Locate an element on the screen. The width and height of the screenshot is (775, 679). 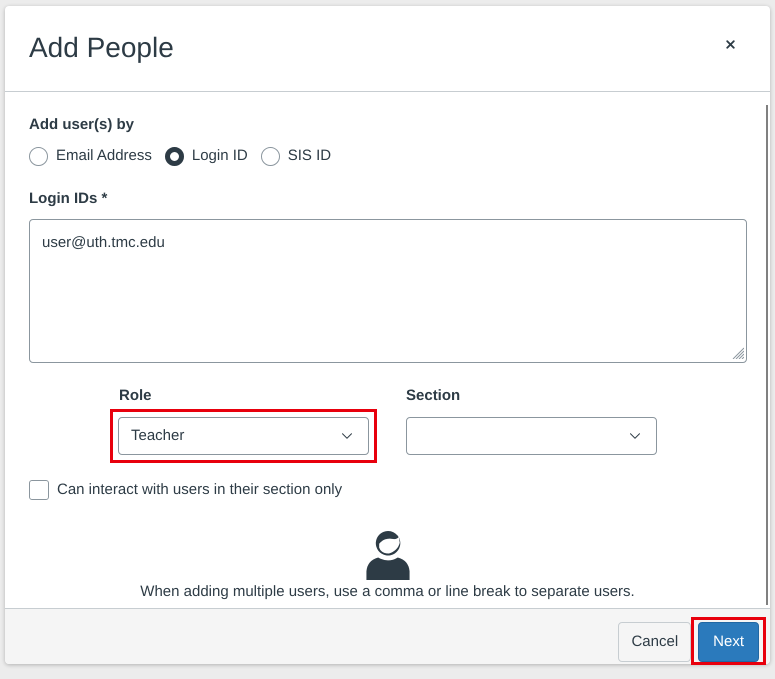
field-label: Role is located at coordinates (135, 396).